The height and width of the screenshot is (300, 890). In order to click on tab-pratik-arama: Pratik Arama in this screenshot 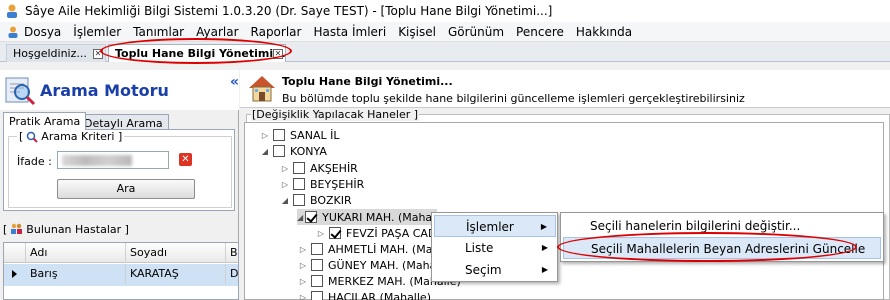, I will do `click(45, 121)`.